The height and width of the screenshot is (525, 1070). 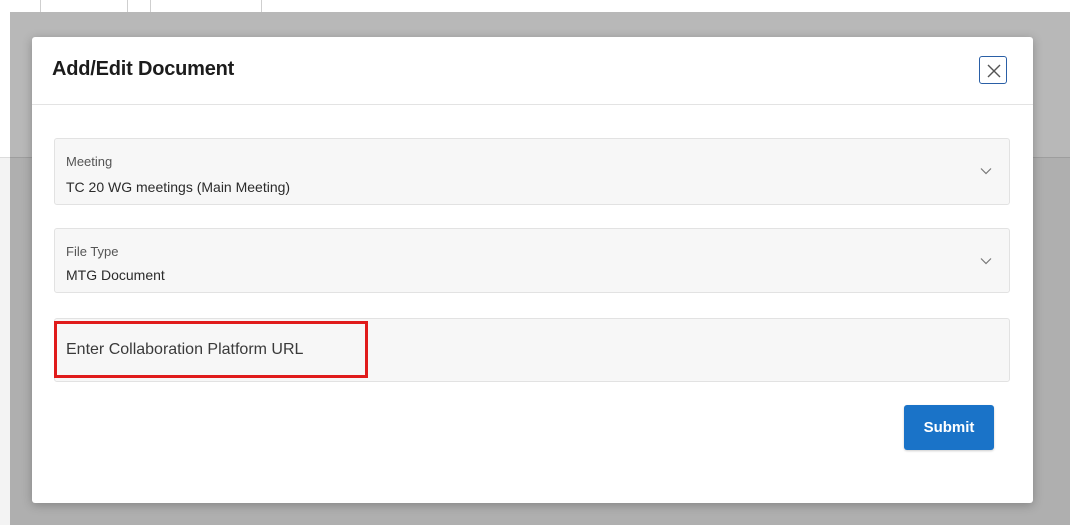 I want to click on close-icon, so click(x=994, y=71).